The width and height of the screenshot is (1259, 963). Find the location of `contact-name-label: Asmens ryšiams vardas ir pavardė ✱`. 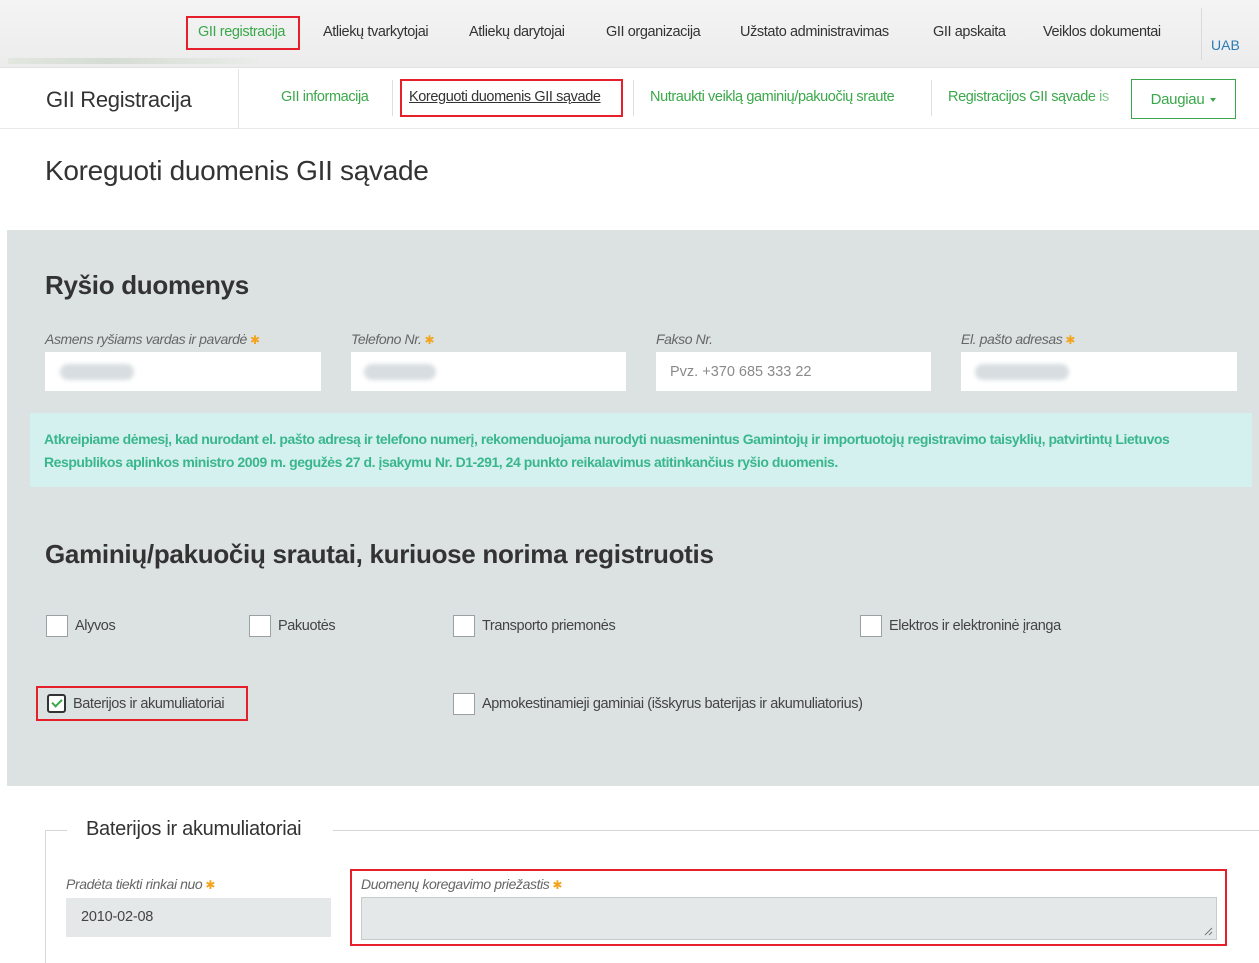

contact-name-label: Asmens ryšiams vardas ir pavardė ✱ is located at coordinates (152, 339).